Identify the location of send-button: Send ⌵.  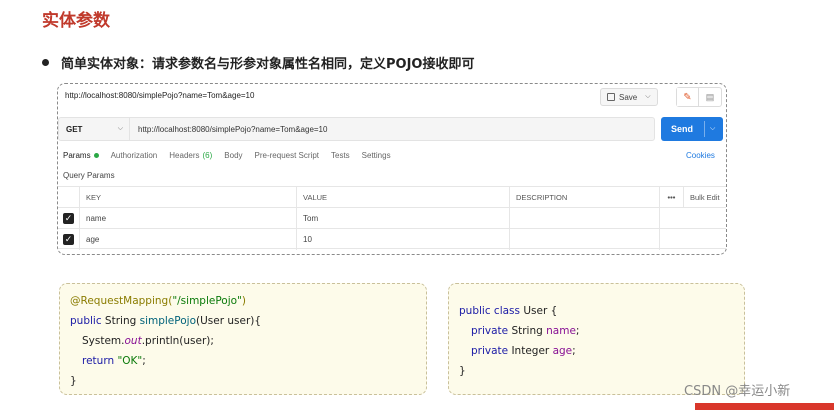
(692, 129).